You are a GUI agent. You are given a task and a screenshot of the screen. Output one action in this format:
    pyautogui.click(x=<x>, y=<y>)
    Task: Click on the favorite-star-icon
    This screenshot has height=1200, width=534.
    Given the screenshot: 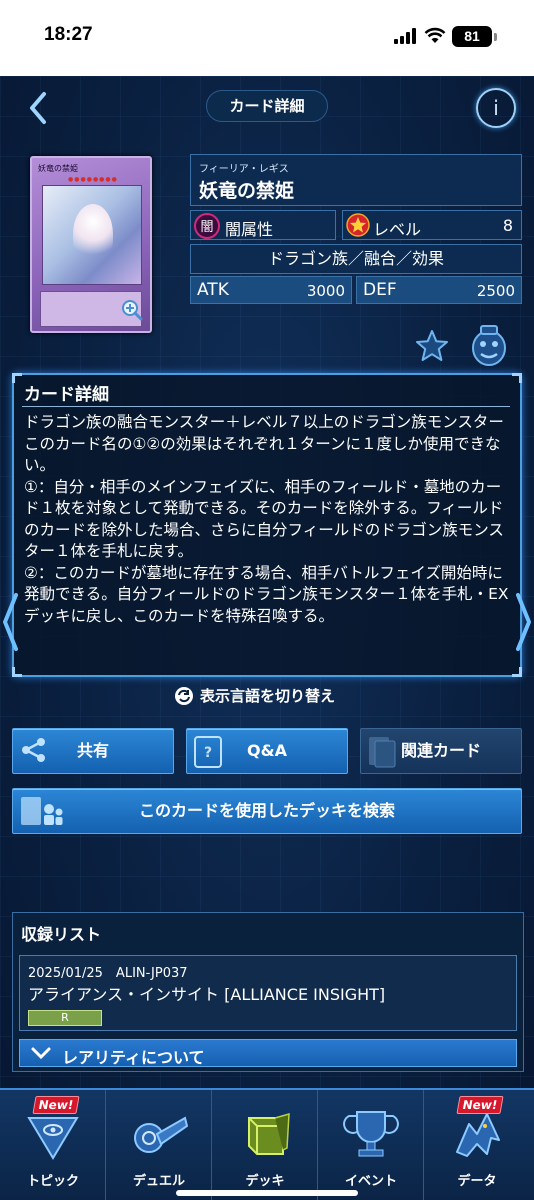 What is the action you would take?
    pyautogui.click(x=432, y=346)
    